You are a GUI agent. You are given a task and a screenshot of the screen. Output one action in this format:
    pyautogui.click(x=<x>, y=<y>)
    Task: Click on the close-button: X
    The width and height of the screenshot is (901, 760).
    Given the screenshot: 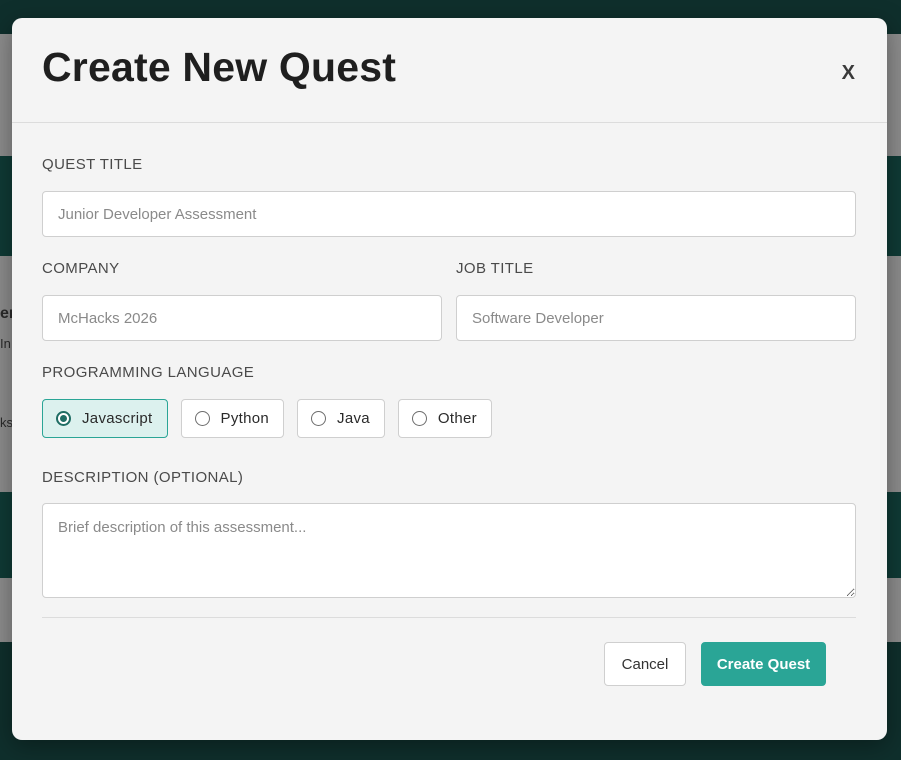 What is the action you would take?
    pyautogui.click(x=848, y=73)
    